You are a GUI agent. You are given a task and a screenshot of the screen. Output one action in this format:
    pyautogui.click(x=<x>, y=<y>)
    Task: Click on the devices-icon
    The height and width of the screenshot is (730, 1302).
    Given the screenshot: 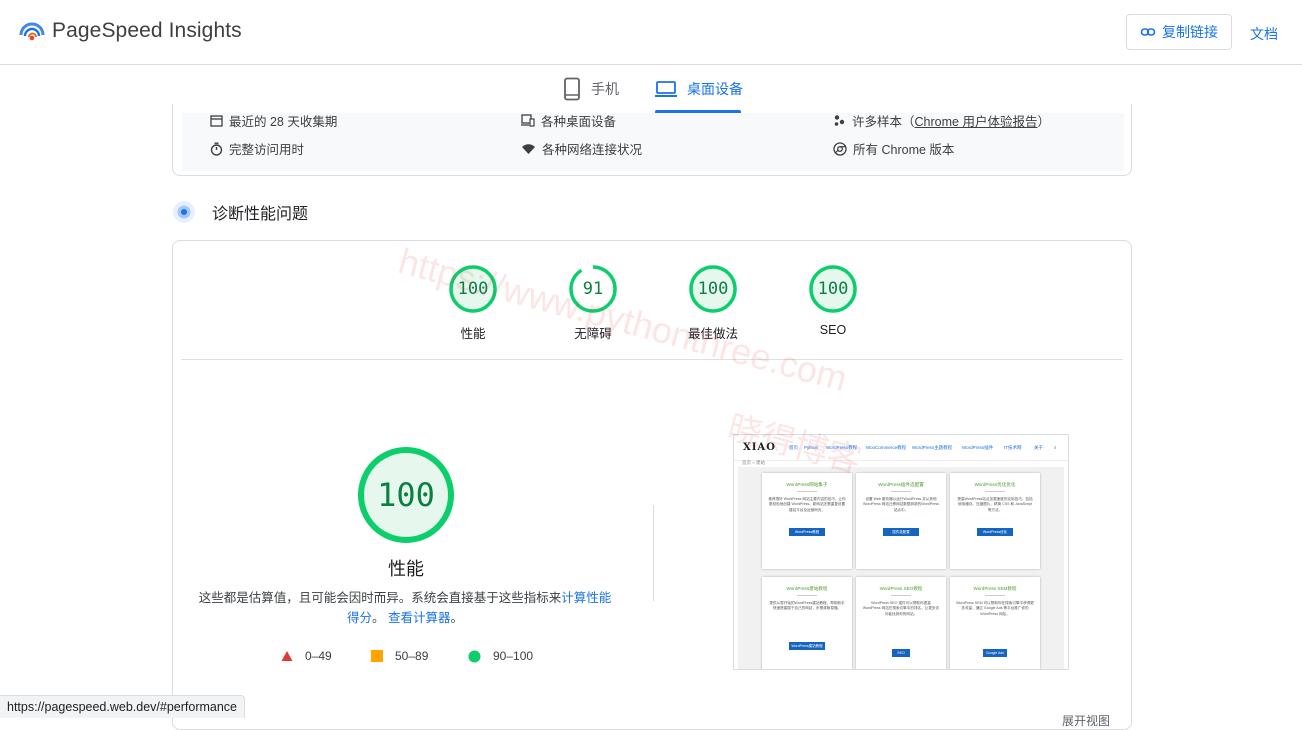 What is the action you would take?
    pyautogui.click(x=528, y=120)
    